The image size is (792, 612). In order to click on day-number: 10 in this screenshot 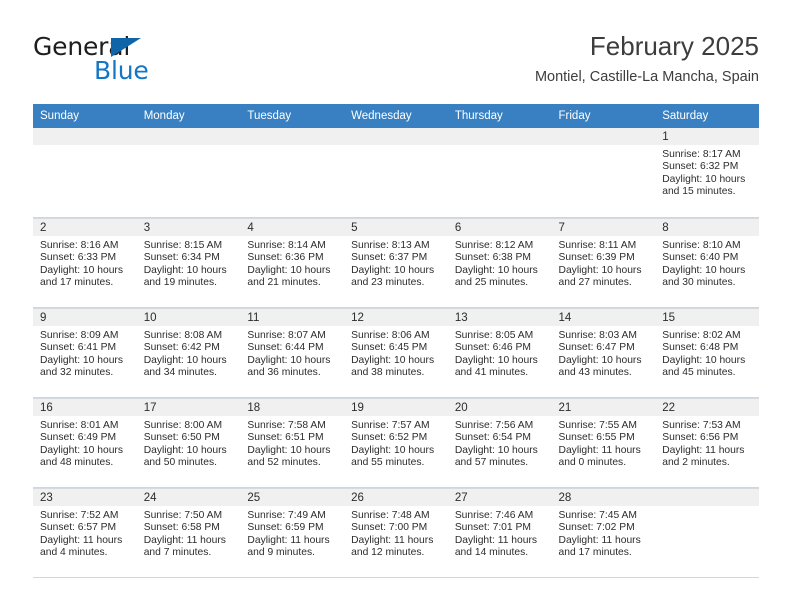, I will do `click(188, 317)`.